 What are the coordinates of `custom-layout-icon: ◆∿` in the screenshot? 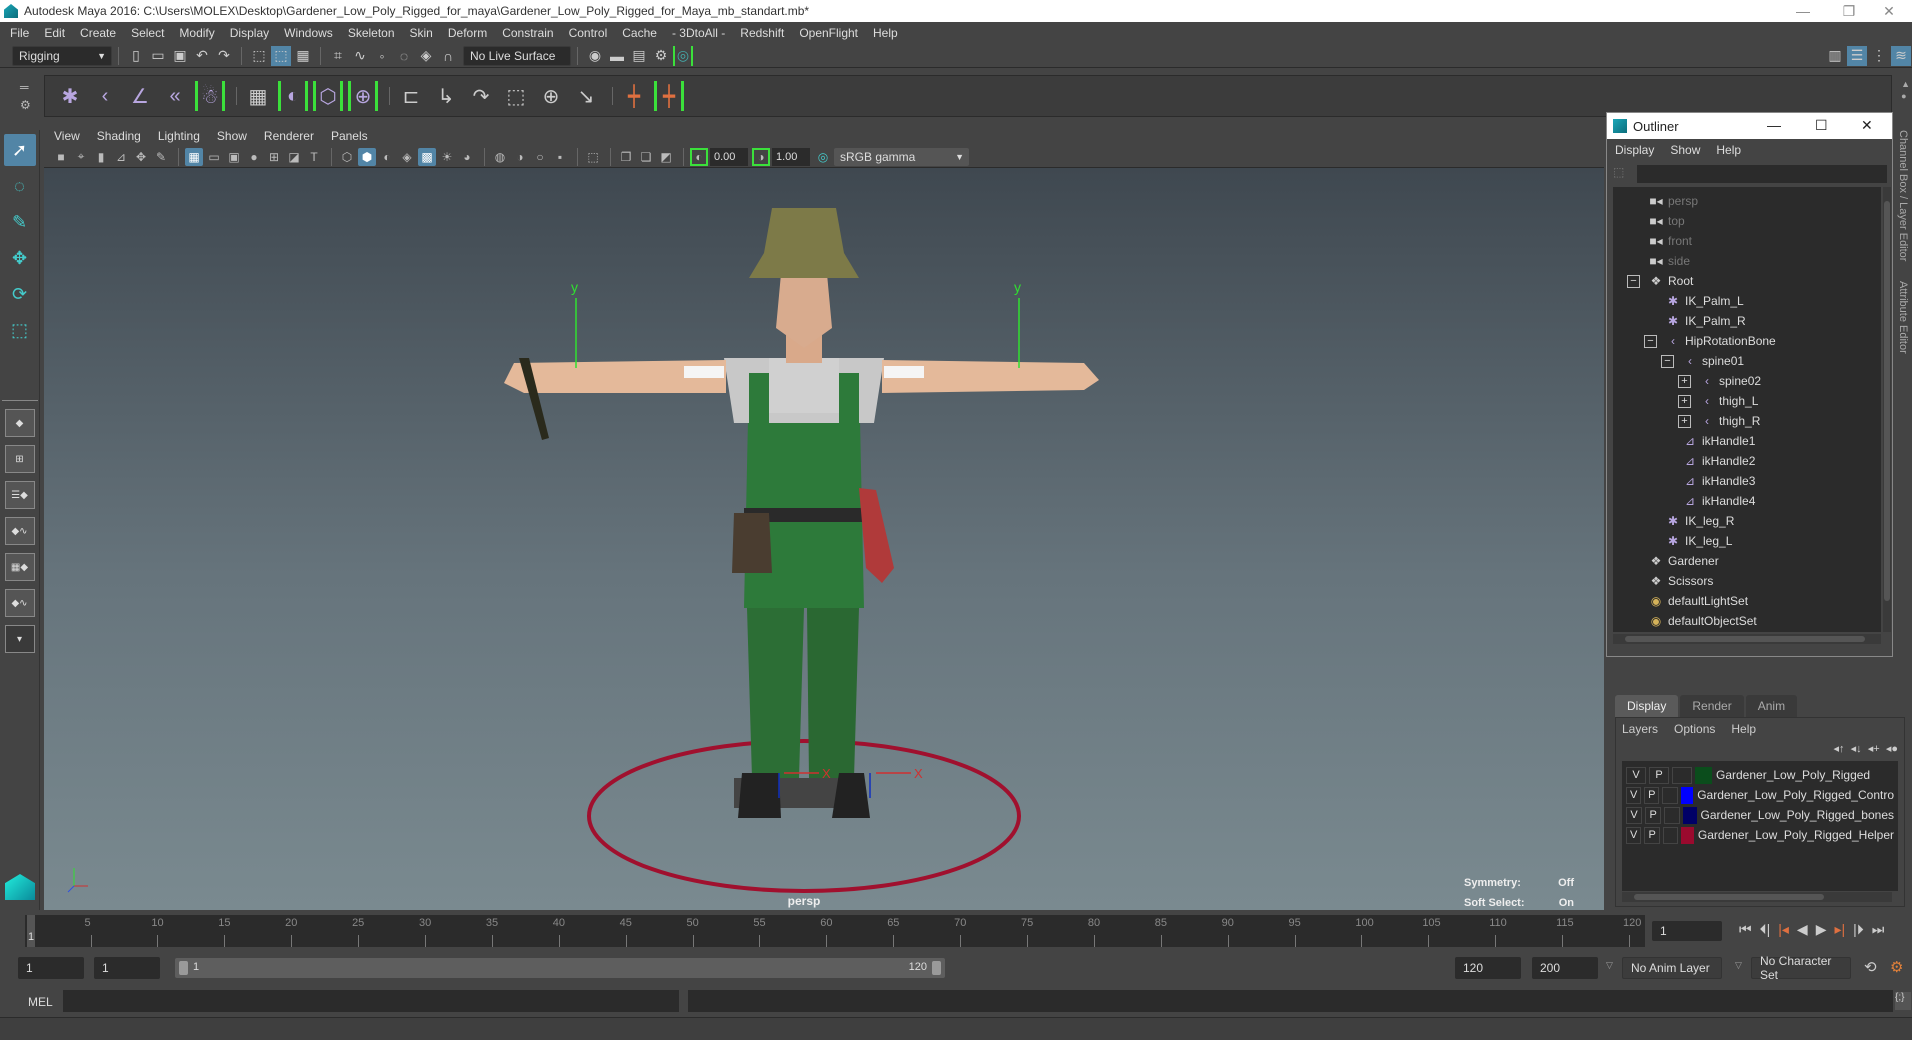 It's located at (19, 603).